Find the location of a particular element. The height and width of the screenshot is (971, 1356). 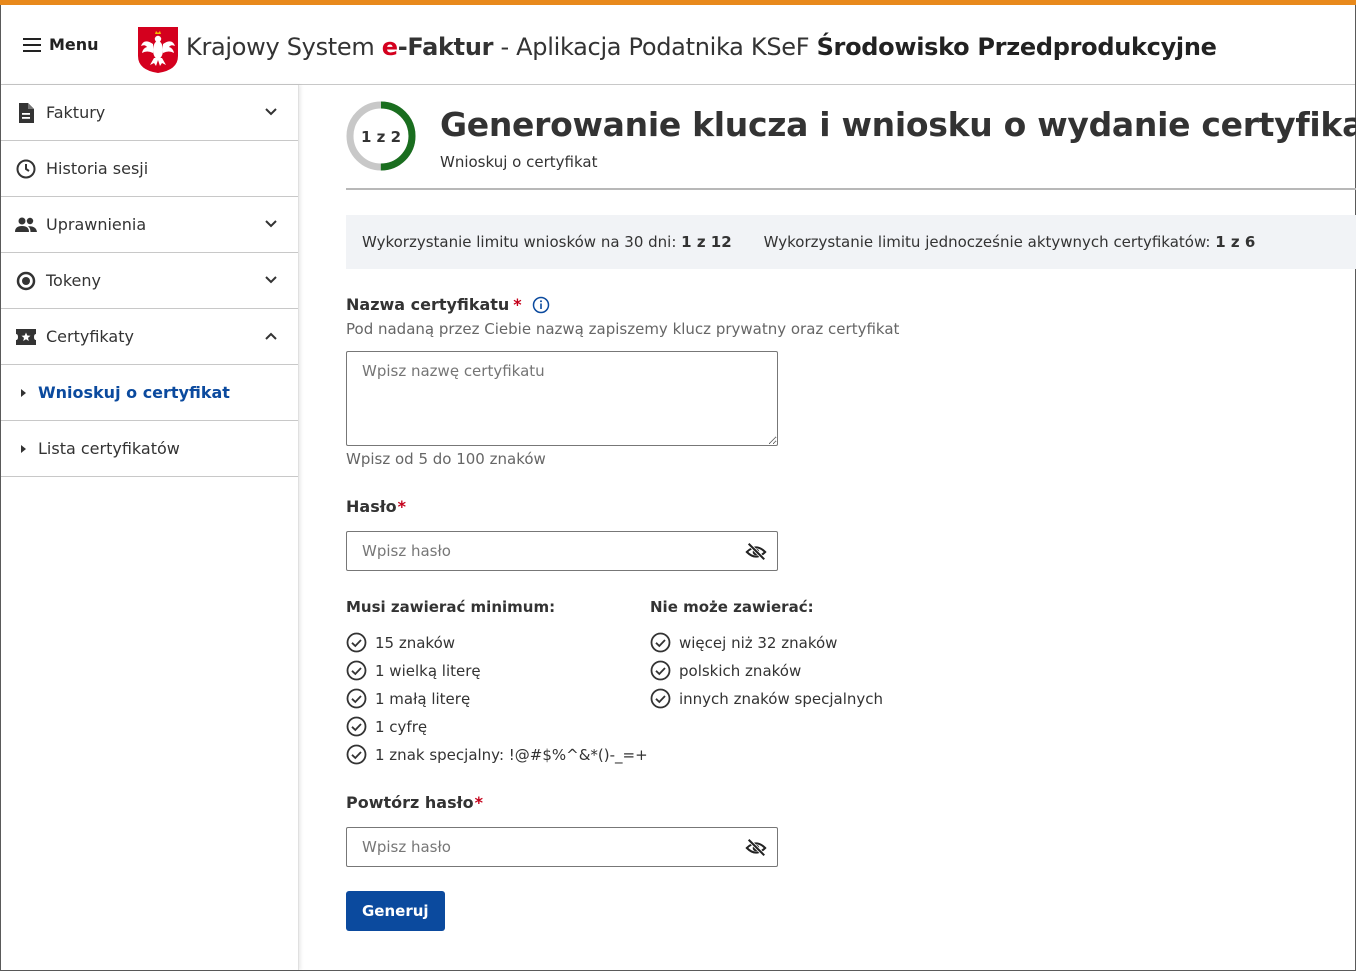

sidebar-item-uprawnienia: Uprawnienia is located at coordinates (149, 225).